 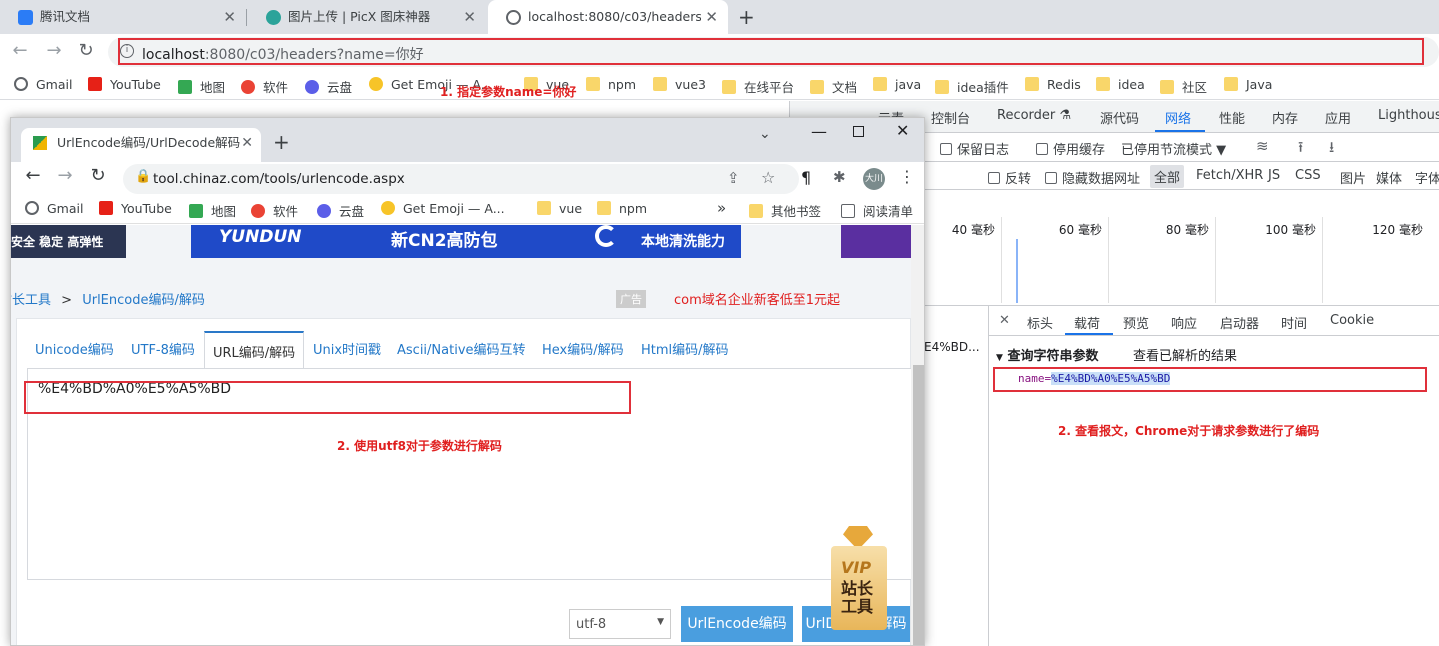 What do you see at coordinates (1239, 322) in the screenshot?
I see `detail-tab-initiator: 启动器` at bounding box center [1239, 322].